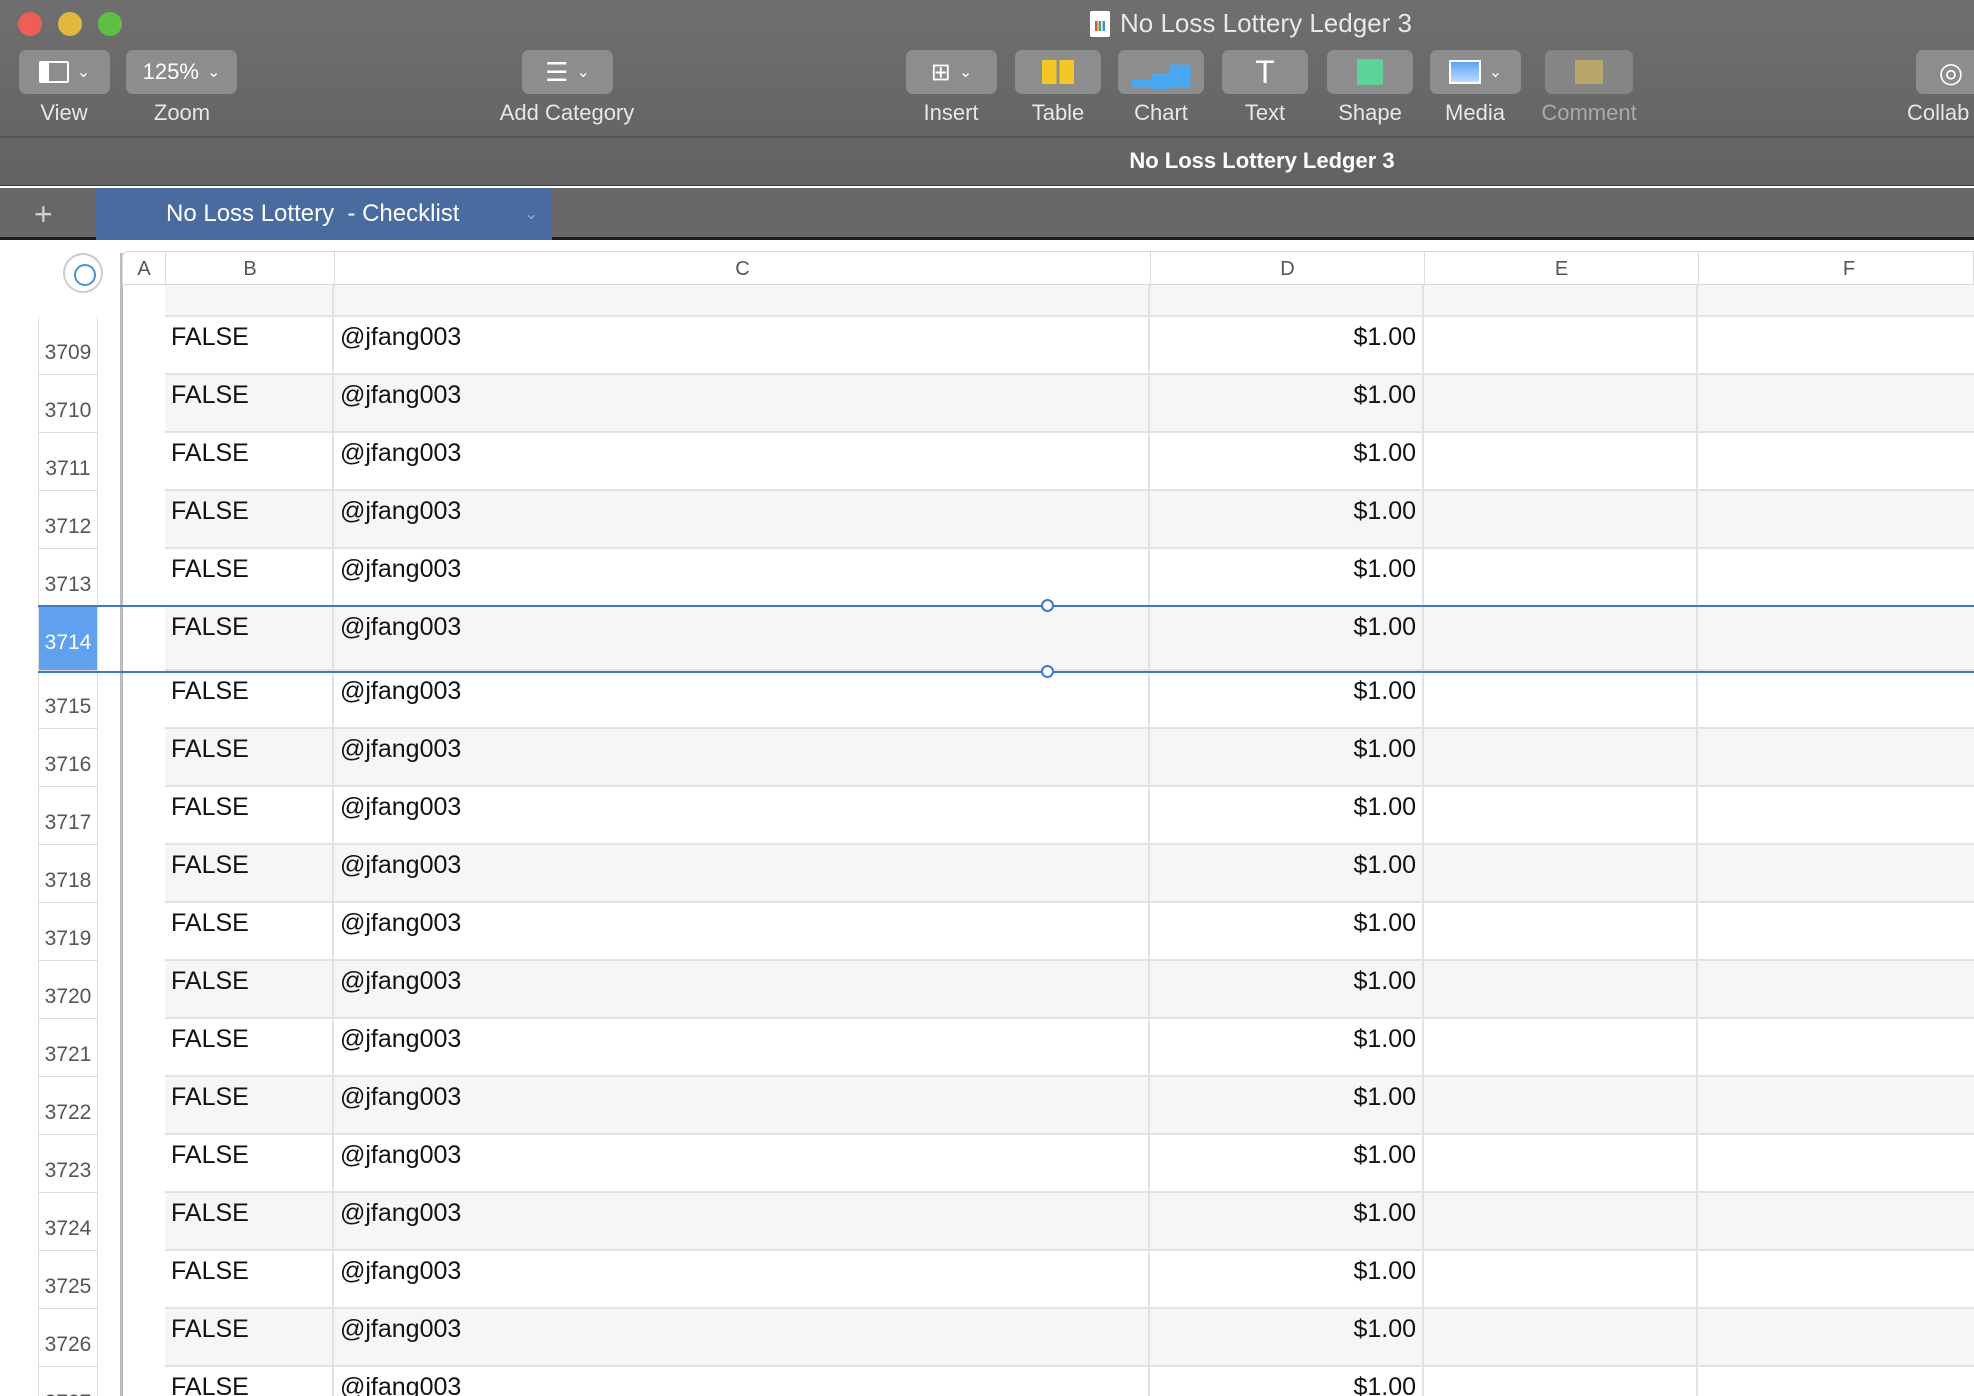 Image resolution: width=1974 pixels, height=1396 pixels. What do you see at coordinates (1058, 72) in the screenshot?
I see `table-button` at bounding box center [1058, 72].